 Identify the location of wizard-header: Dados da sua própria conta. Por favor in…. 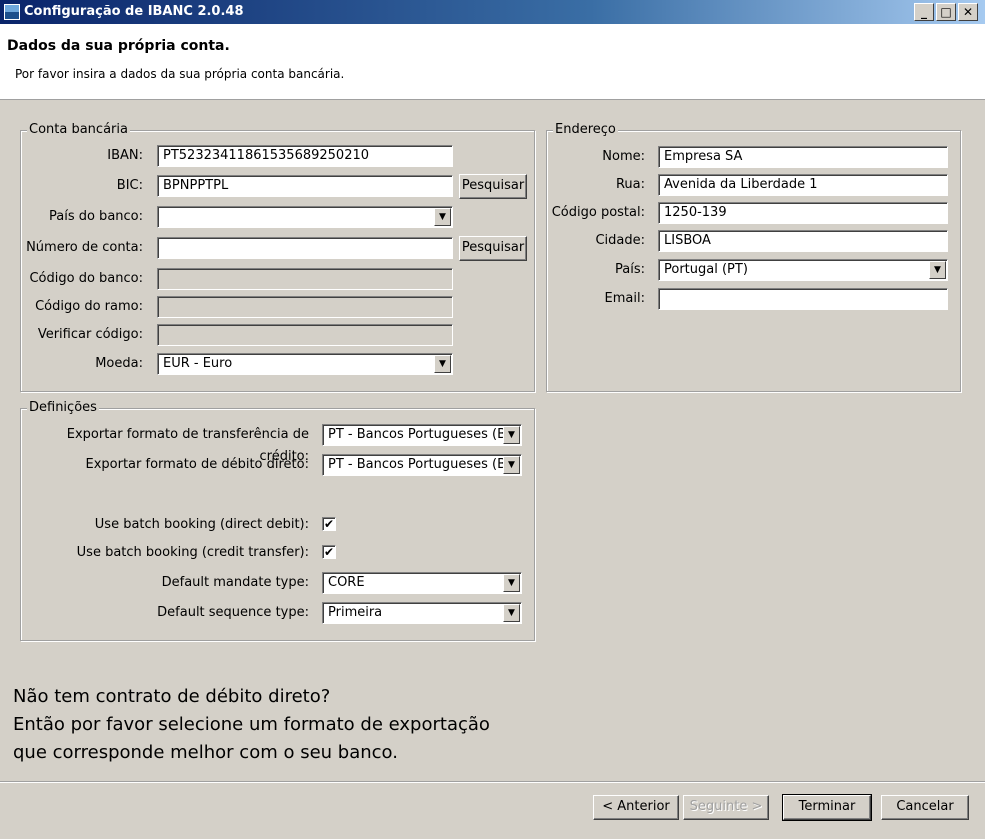
(492, 62).